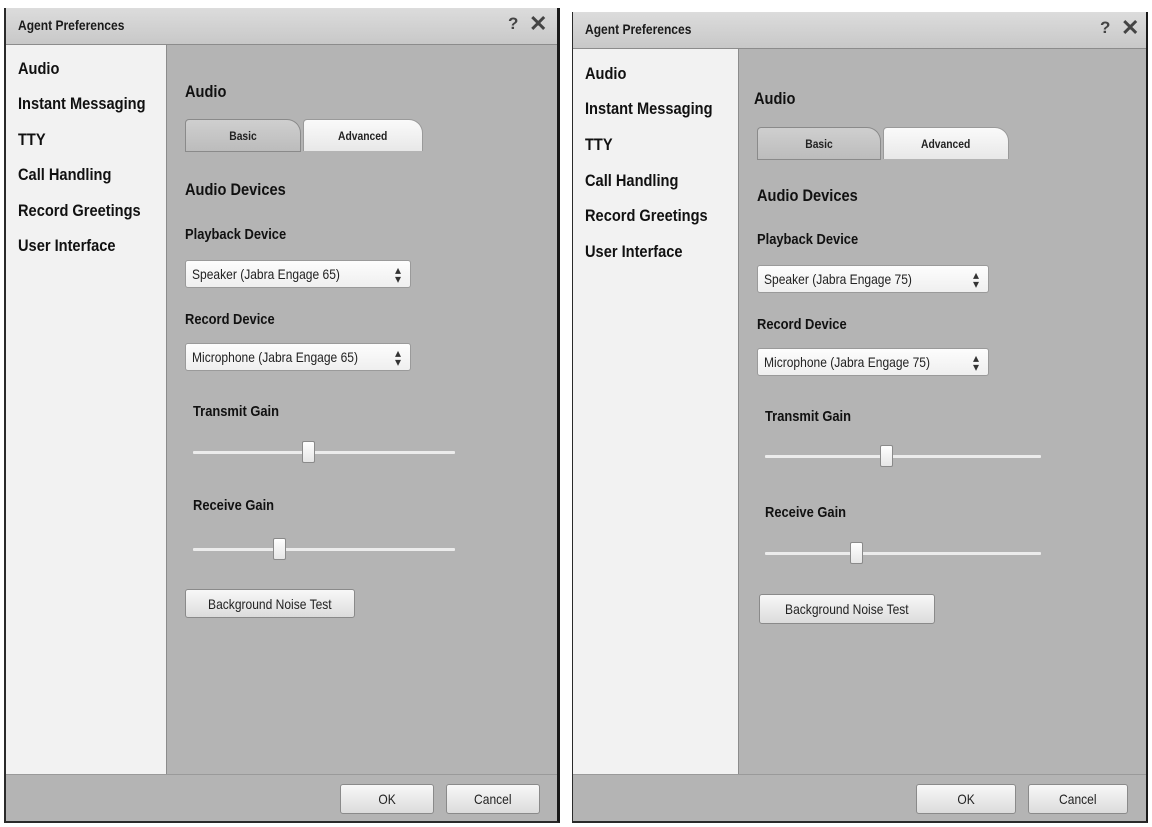 The image size is (1152, 827). I want to click on record-device-select: Microphone (Jabra Engage 65) ▴ ▾, so click(298, 357).